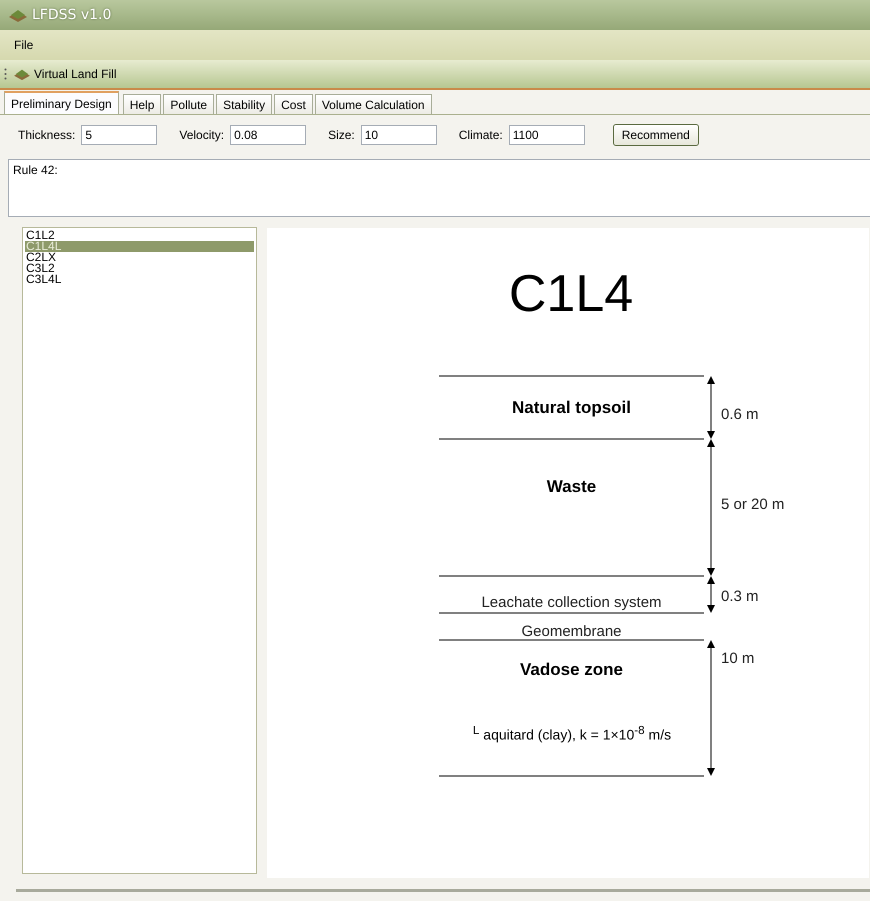 This screenshot has width=870, height=901. I want to click on grip-icon, so click(5, 74).